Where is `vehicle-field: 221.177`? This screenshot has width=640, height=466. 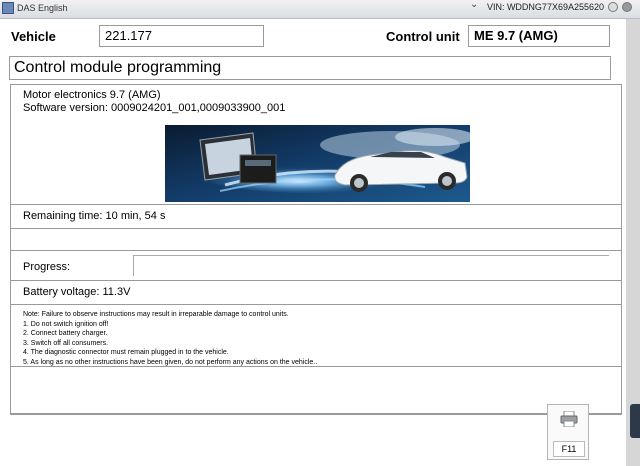
vehicle-field: 221.177 is located at coordinates (181, 36).